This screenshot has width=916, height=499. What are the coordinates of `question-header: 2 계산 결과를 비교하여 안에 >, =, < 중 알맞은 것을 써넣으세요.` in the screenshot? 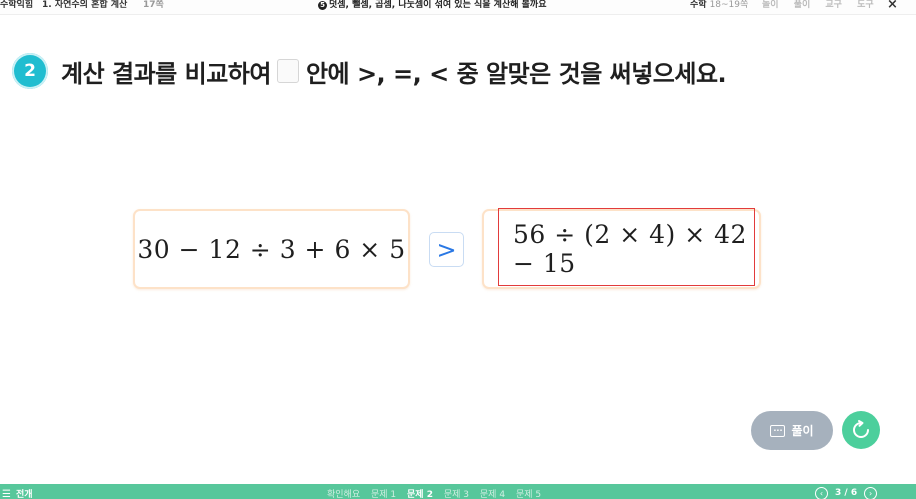 It's located at (369, 71).